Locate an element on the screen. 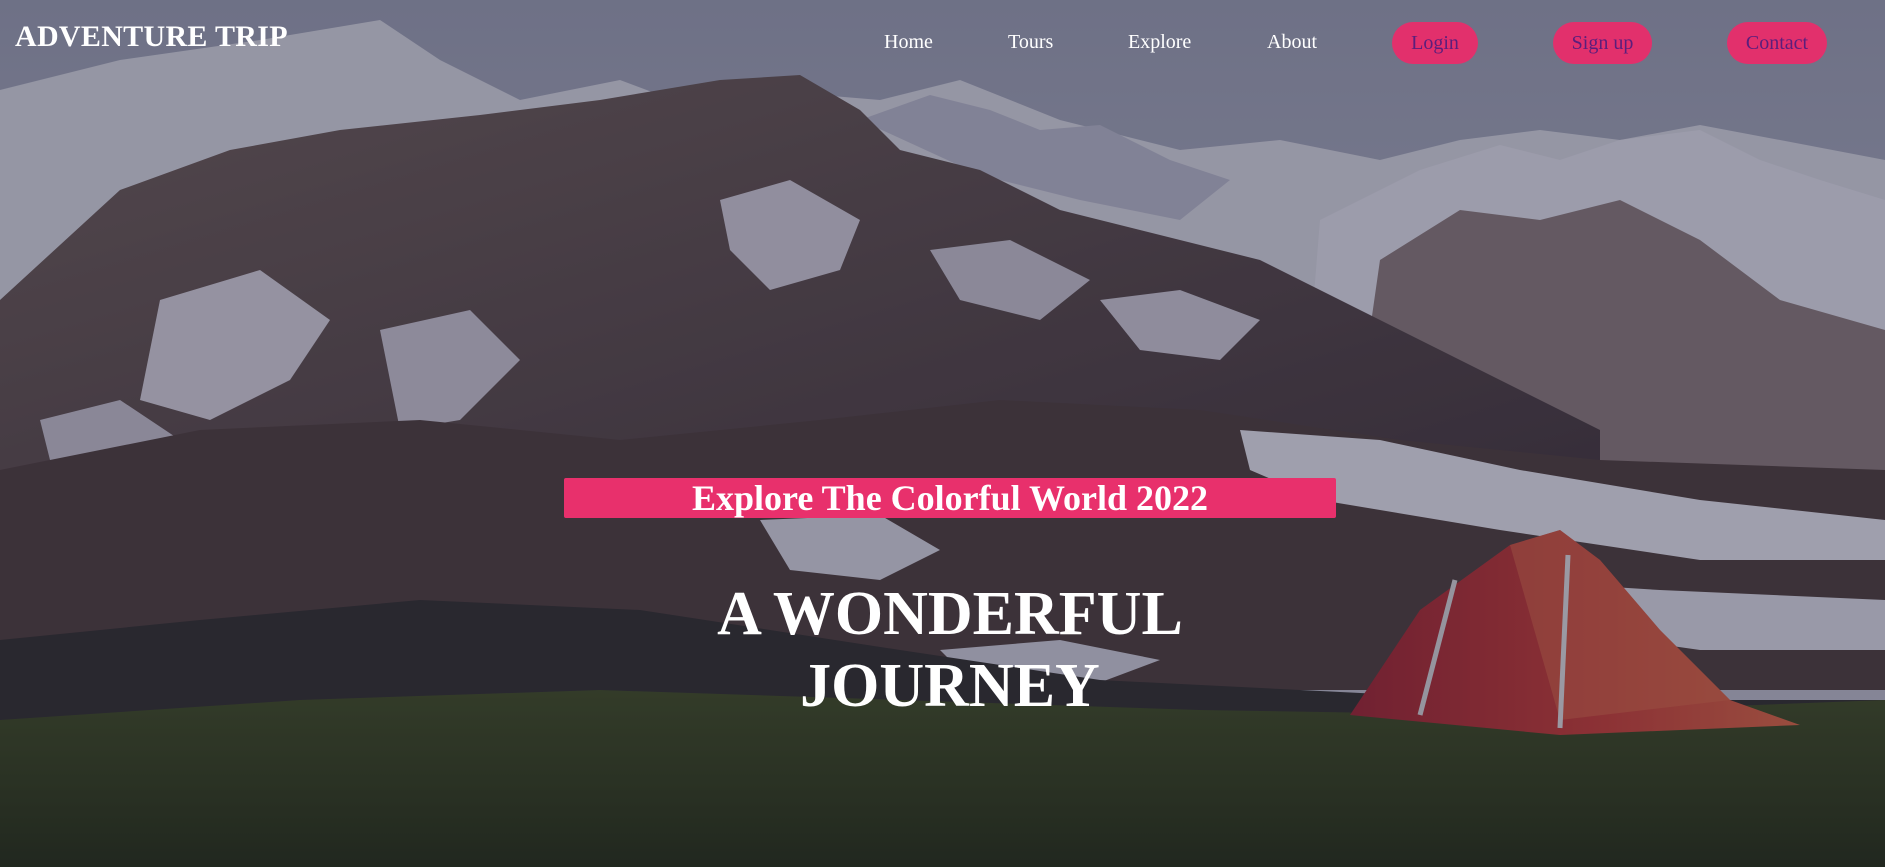 The height and width of the screenshot is (867, 1885). nav-link-home: Home is located at coordinates (908, 42).